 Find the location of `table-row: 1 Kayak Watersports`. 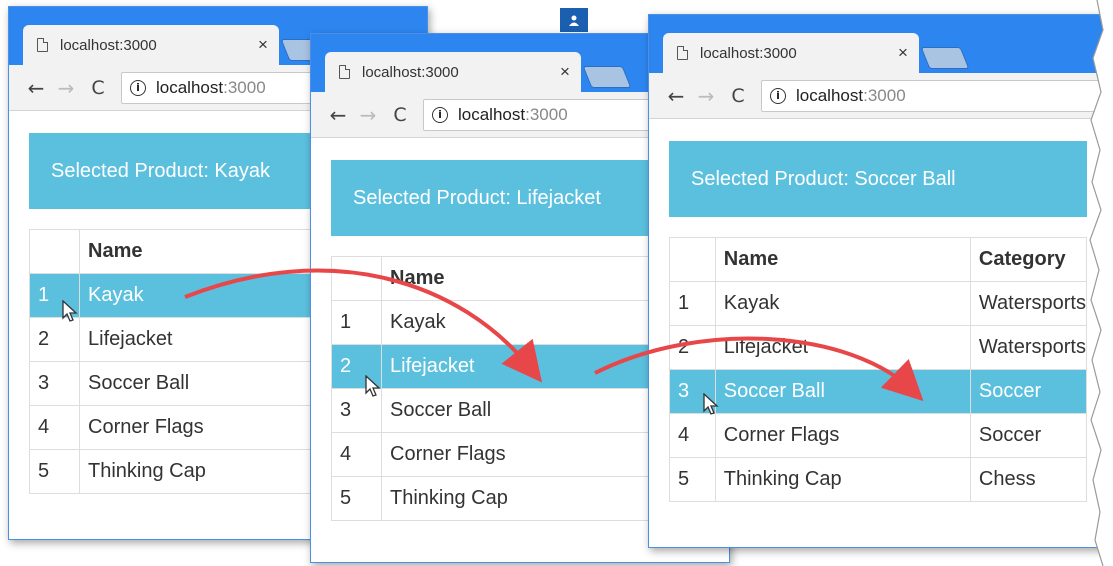

table-row: 1 Kayak Watersports is located at coordinates (878, 303).